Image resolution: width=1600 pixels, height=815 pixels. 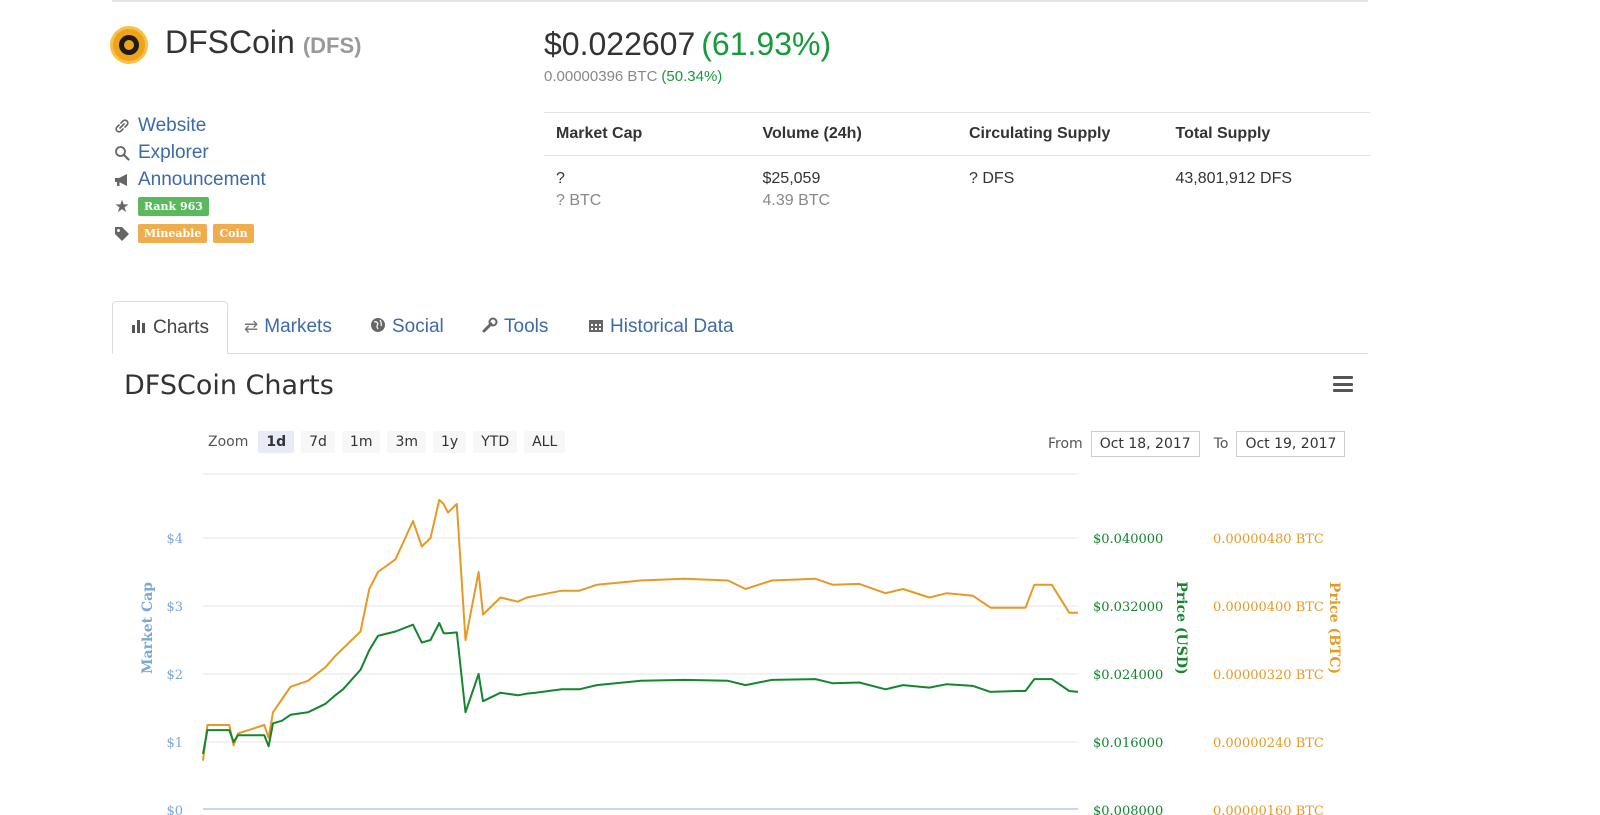 I want to click on usd-price-line, so click(x=640, y=688).